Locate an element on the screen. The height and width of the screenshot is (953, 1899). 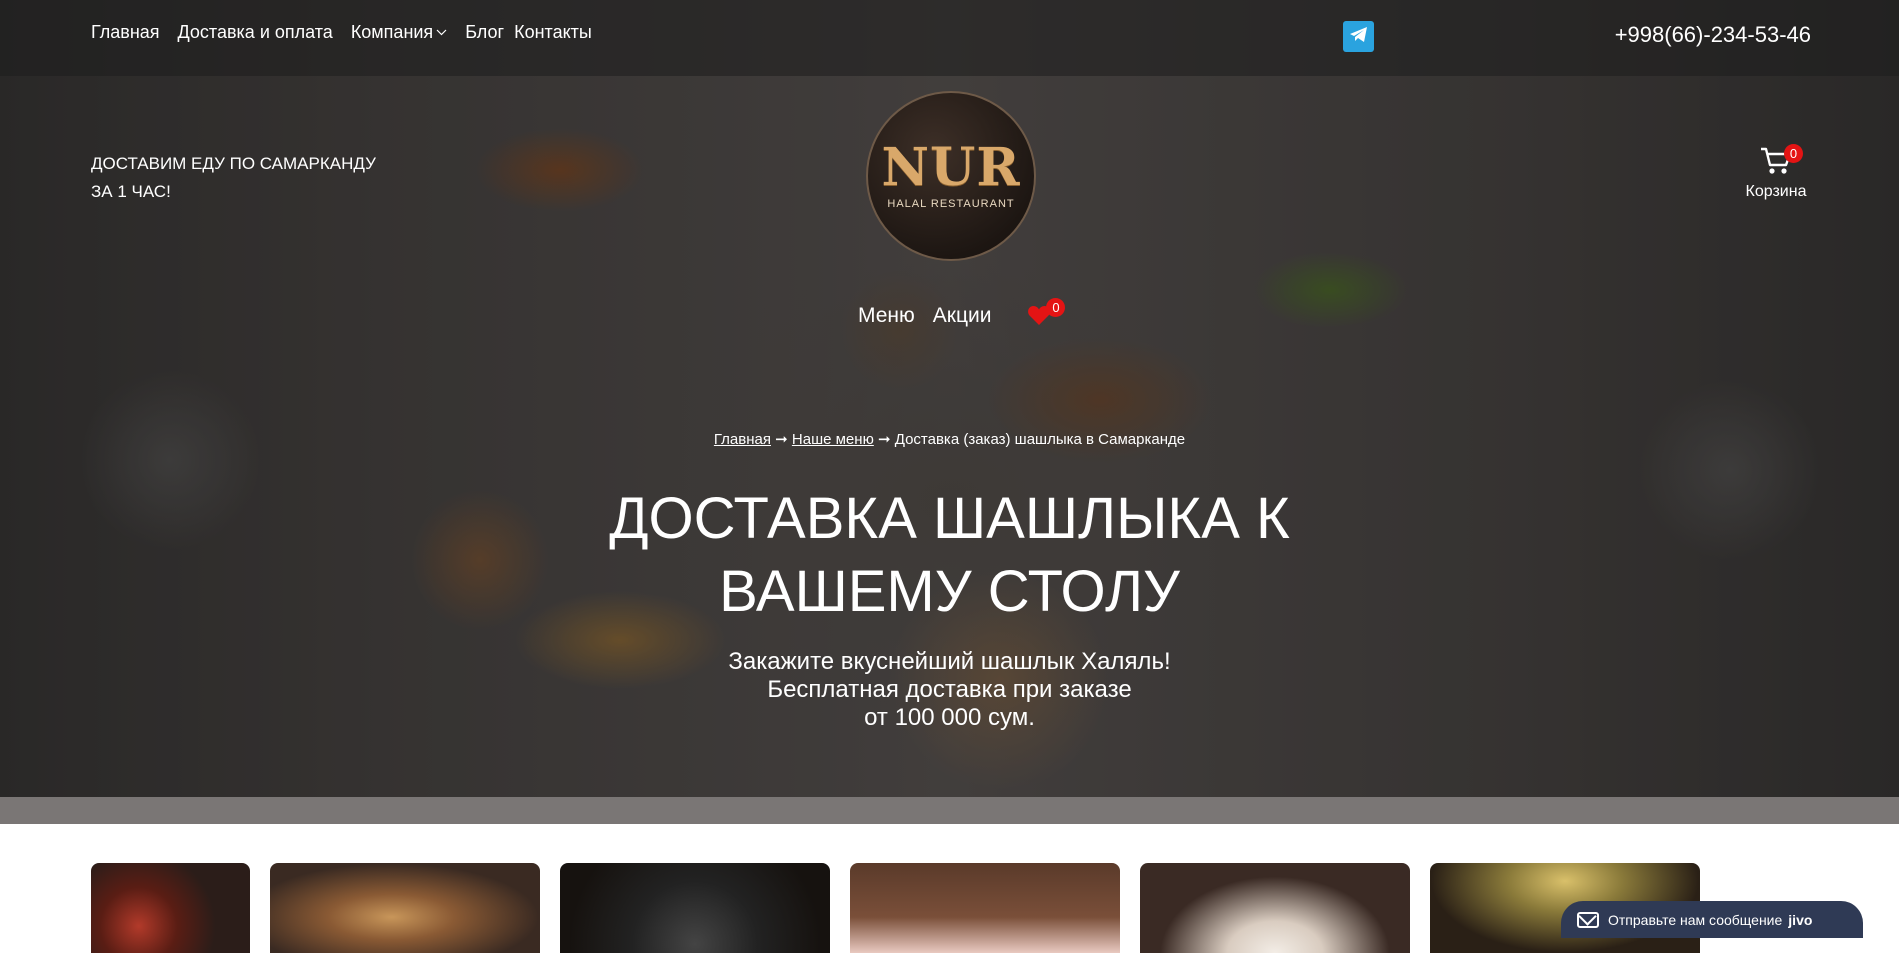
chat-widget-brand: jivo is located at coordinates (1800, 919).